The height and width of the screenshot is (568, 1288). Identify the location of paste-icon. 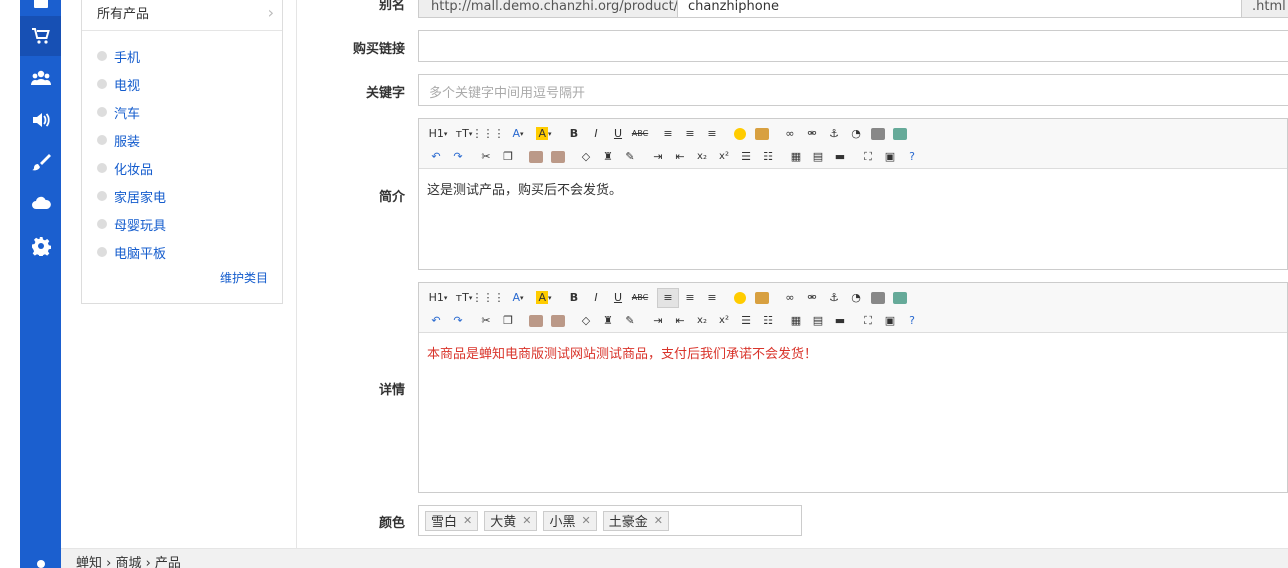
(536, 321).